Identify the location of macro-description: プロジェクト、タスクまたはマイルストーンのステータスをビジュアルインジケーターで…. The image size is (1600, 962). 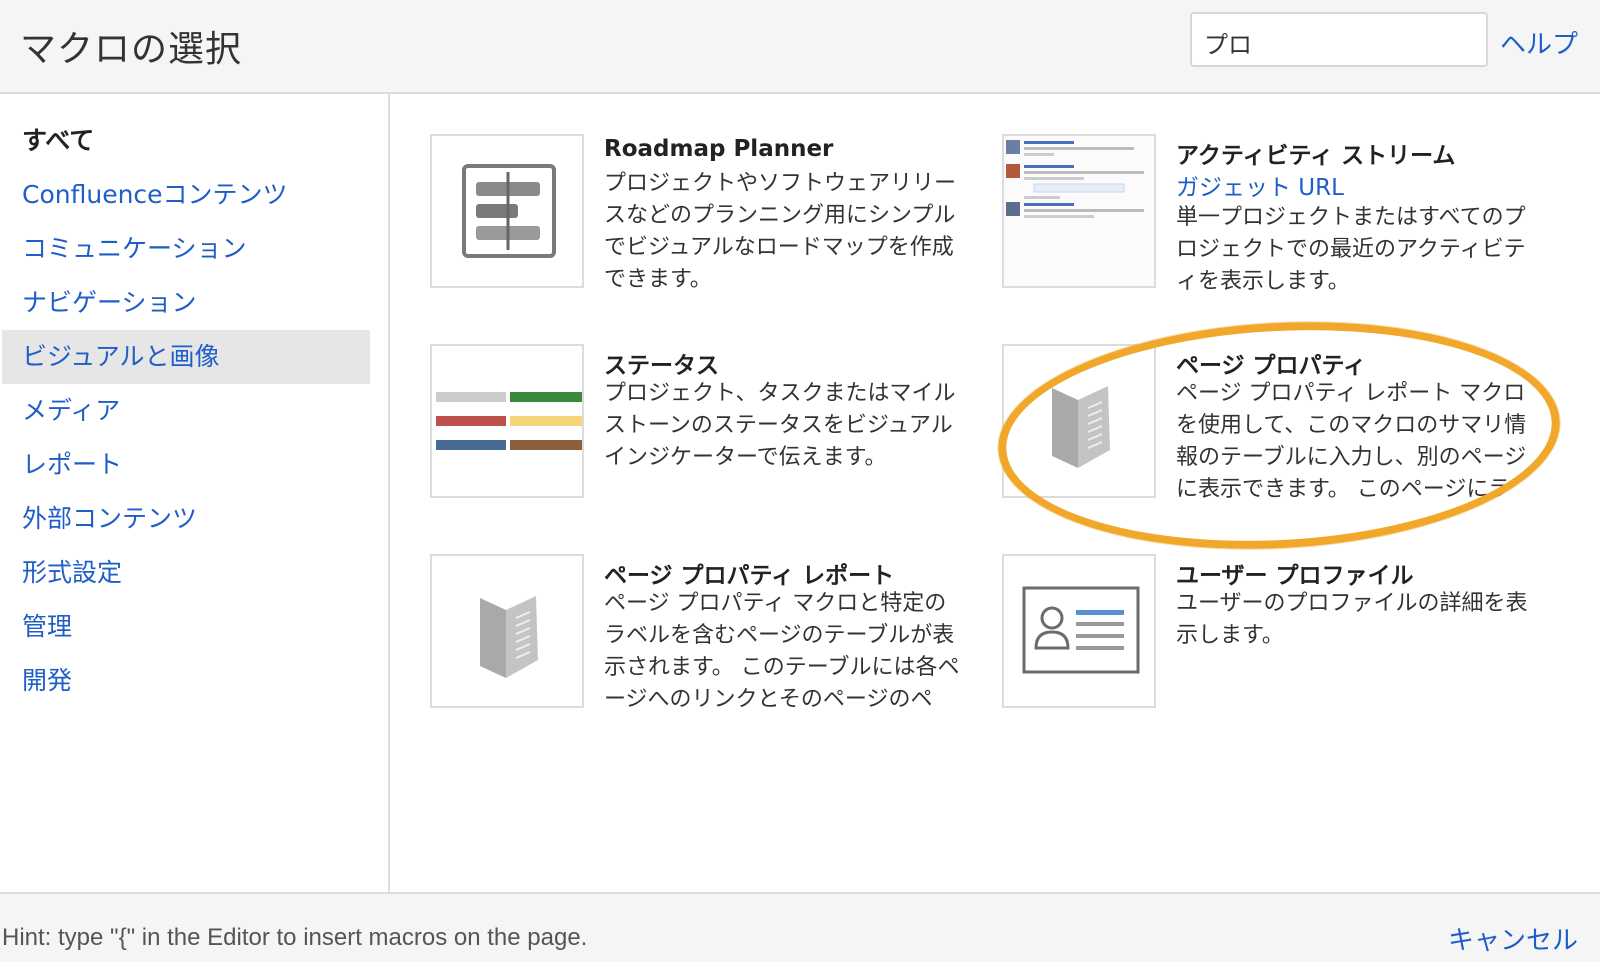
(780, 425).